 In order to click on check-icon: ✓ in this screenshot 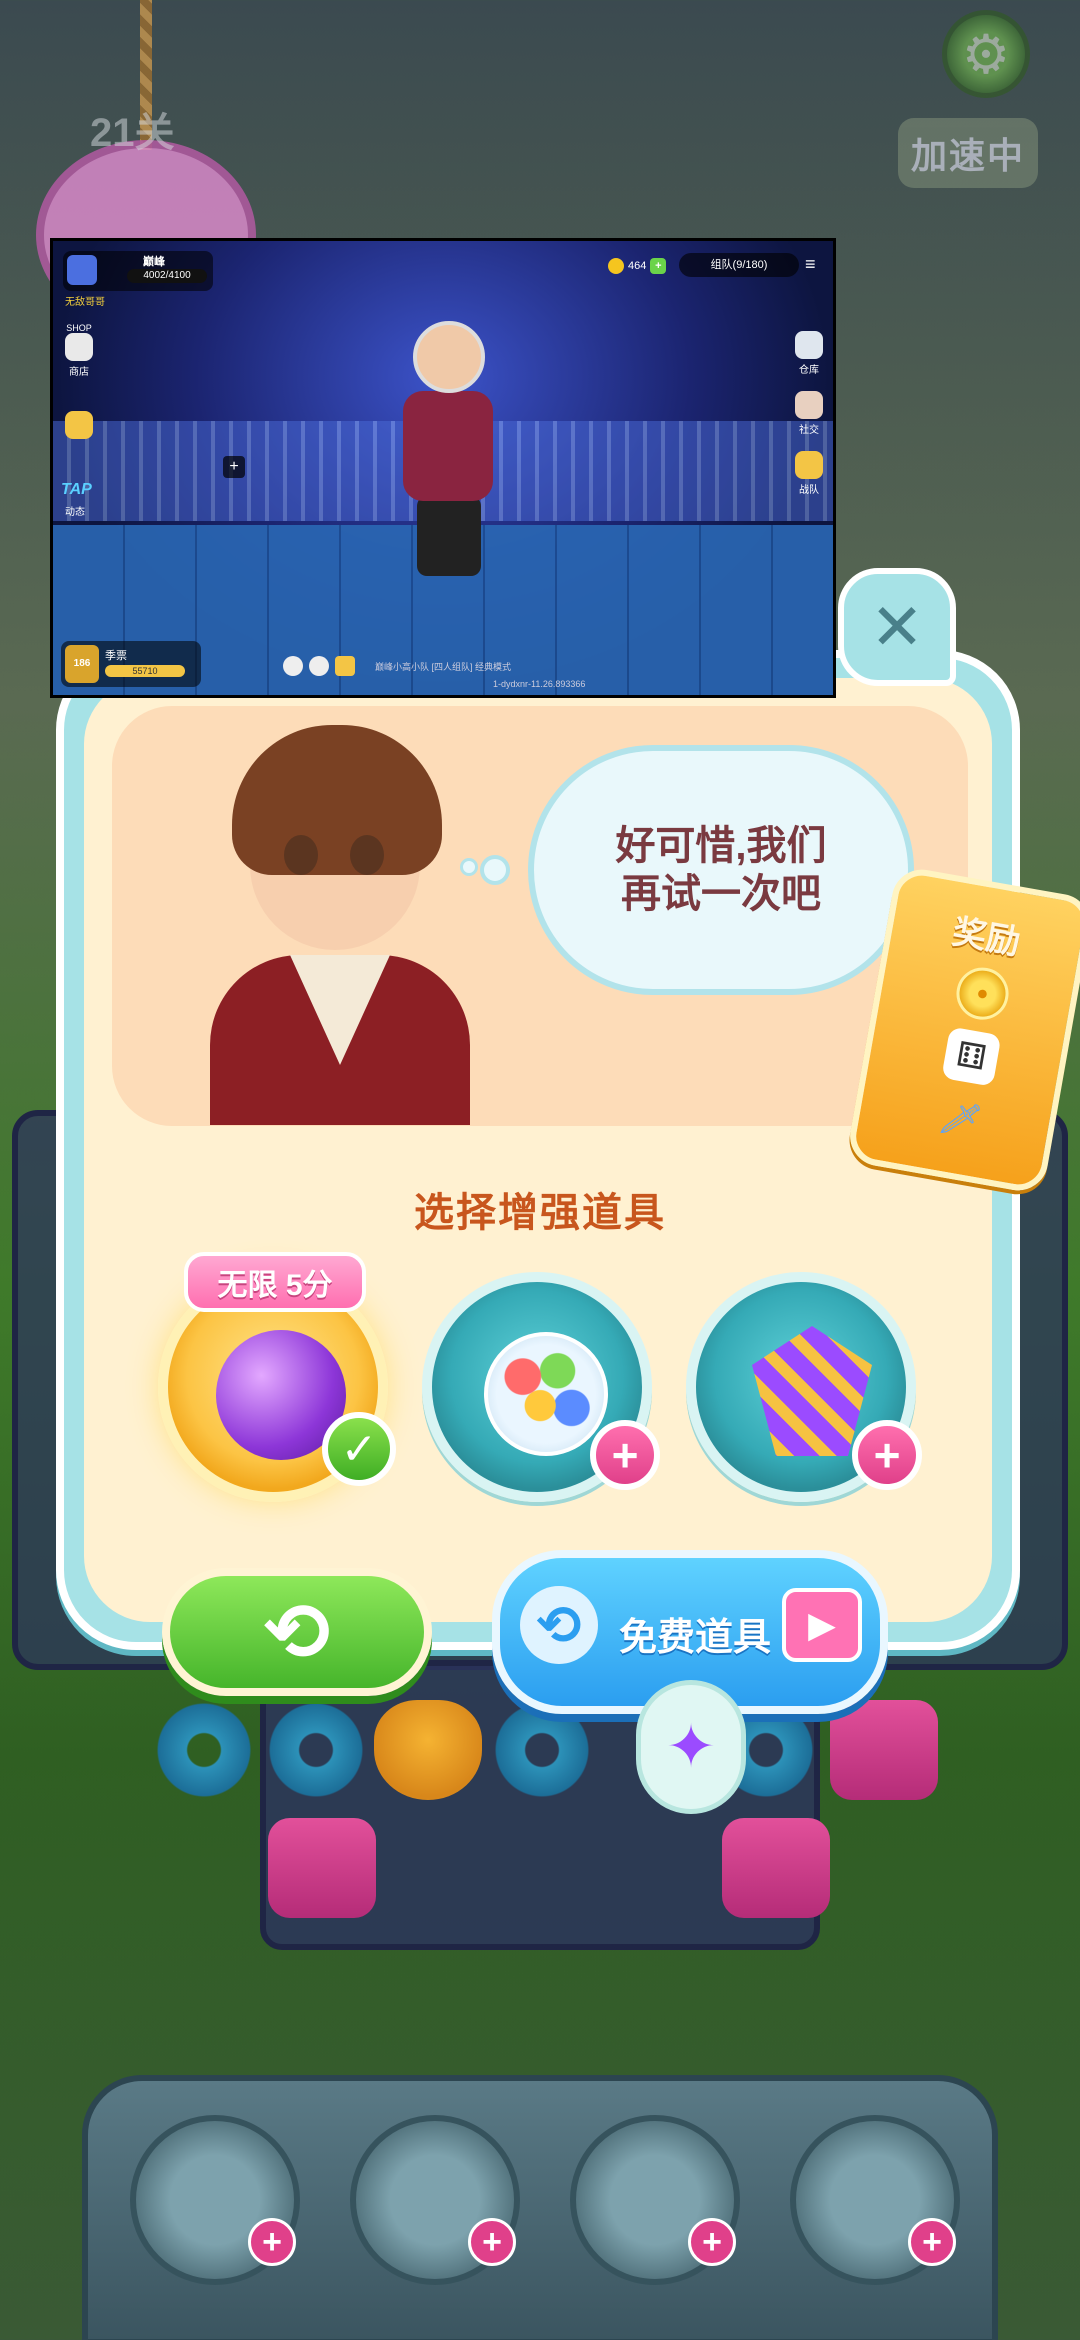, I will do `click(359, 1449)`.